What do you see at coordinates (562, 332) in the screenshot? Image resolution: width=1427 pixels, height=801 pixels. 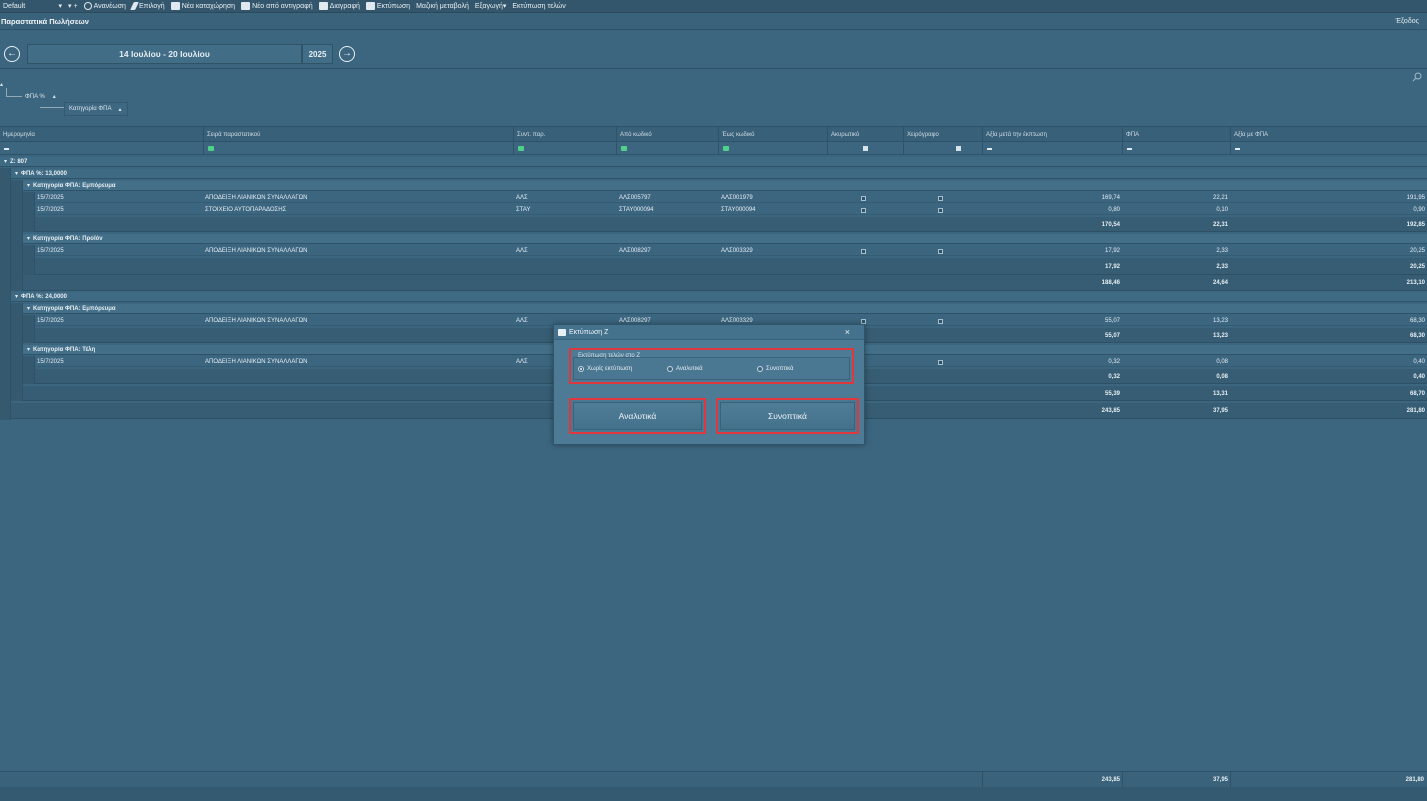 I see `printer-icon` at bounding box center [562, 332].